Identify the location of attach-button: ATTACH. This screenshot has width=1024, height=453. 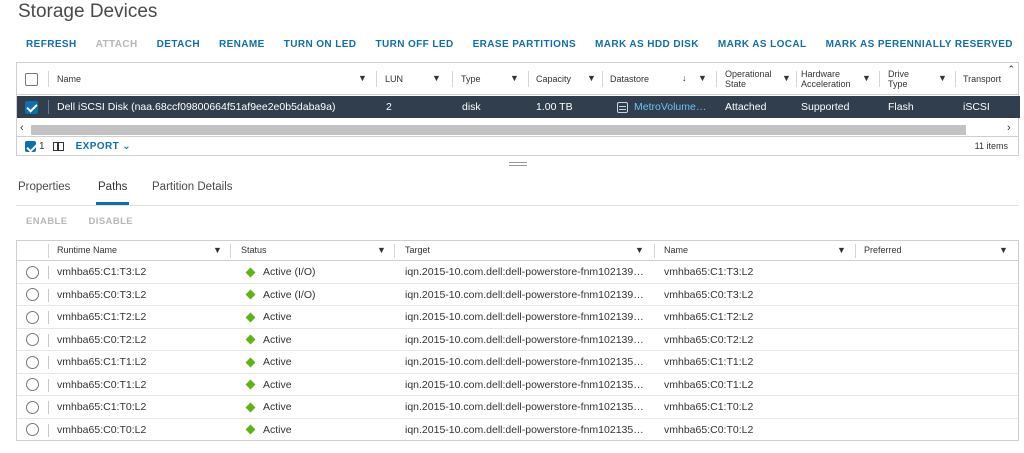
(117, 46).